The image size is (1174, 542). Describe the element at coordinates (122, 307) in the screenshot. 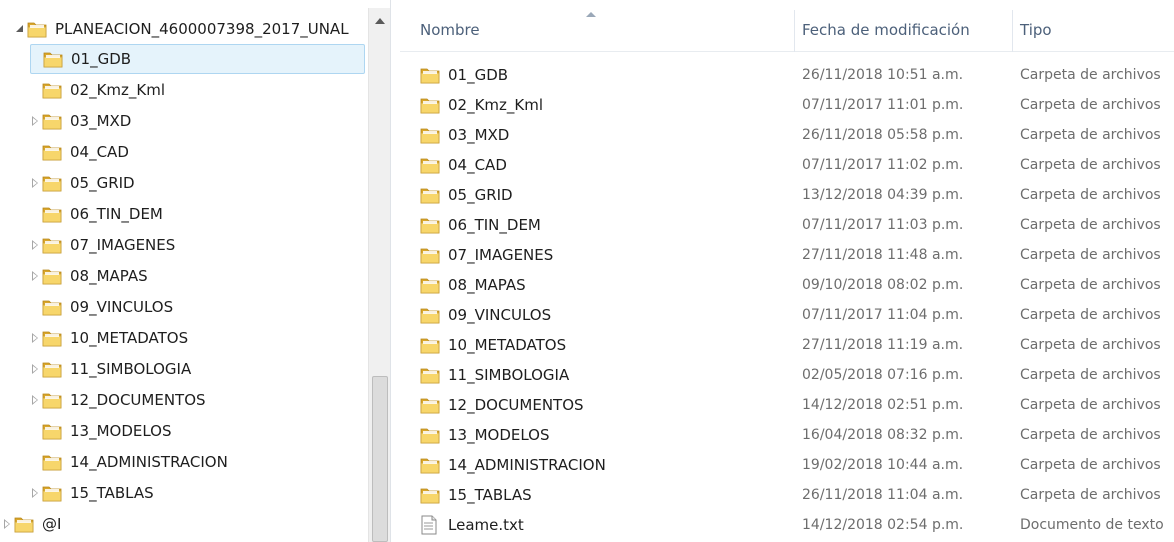

I see `tree-item-label: 09_VINCULOS` at that location.